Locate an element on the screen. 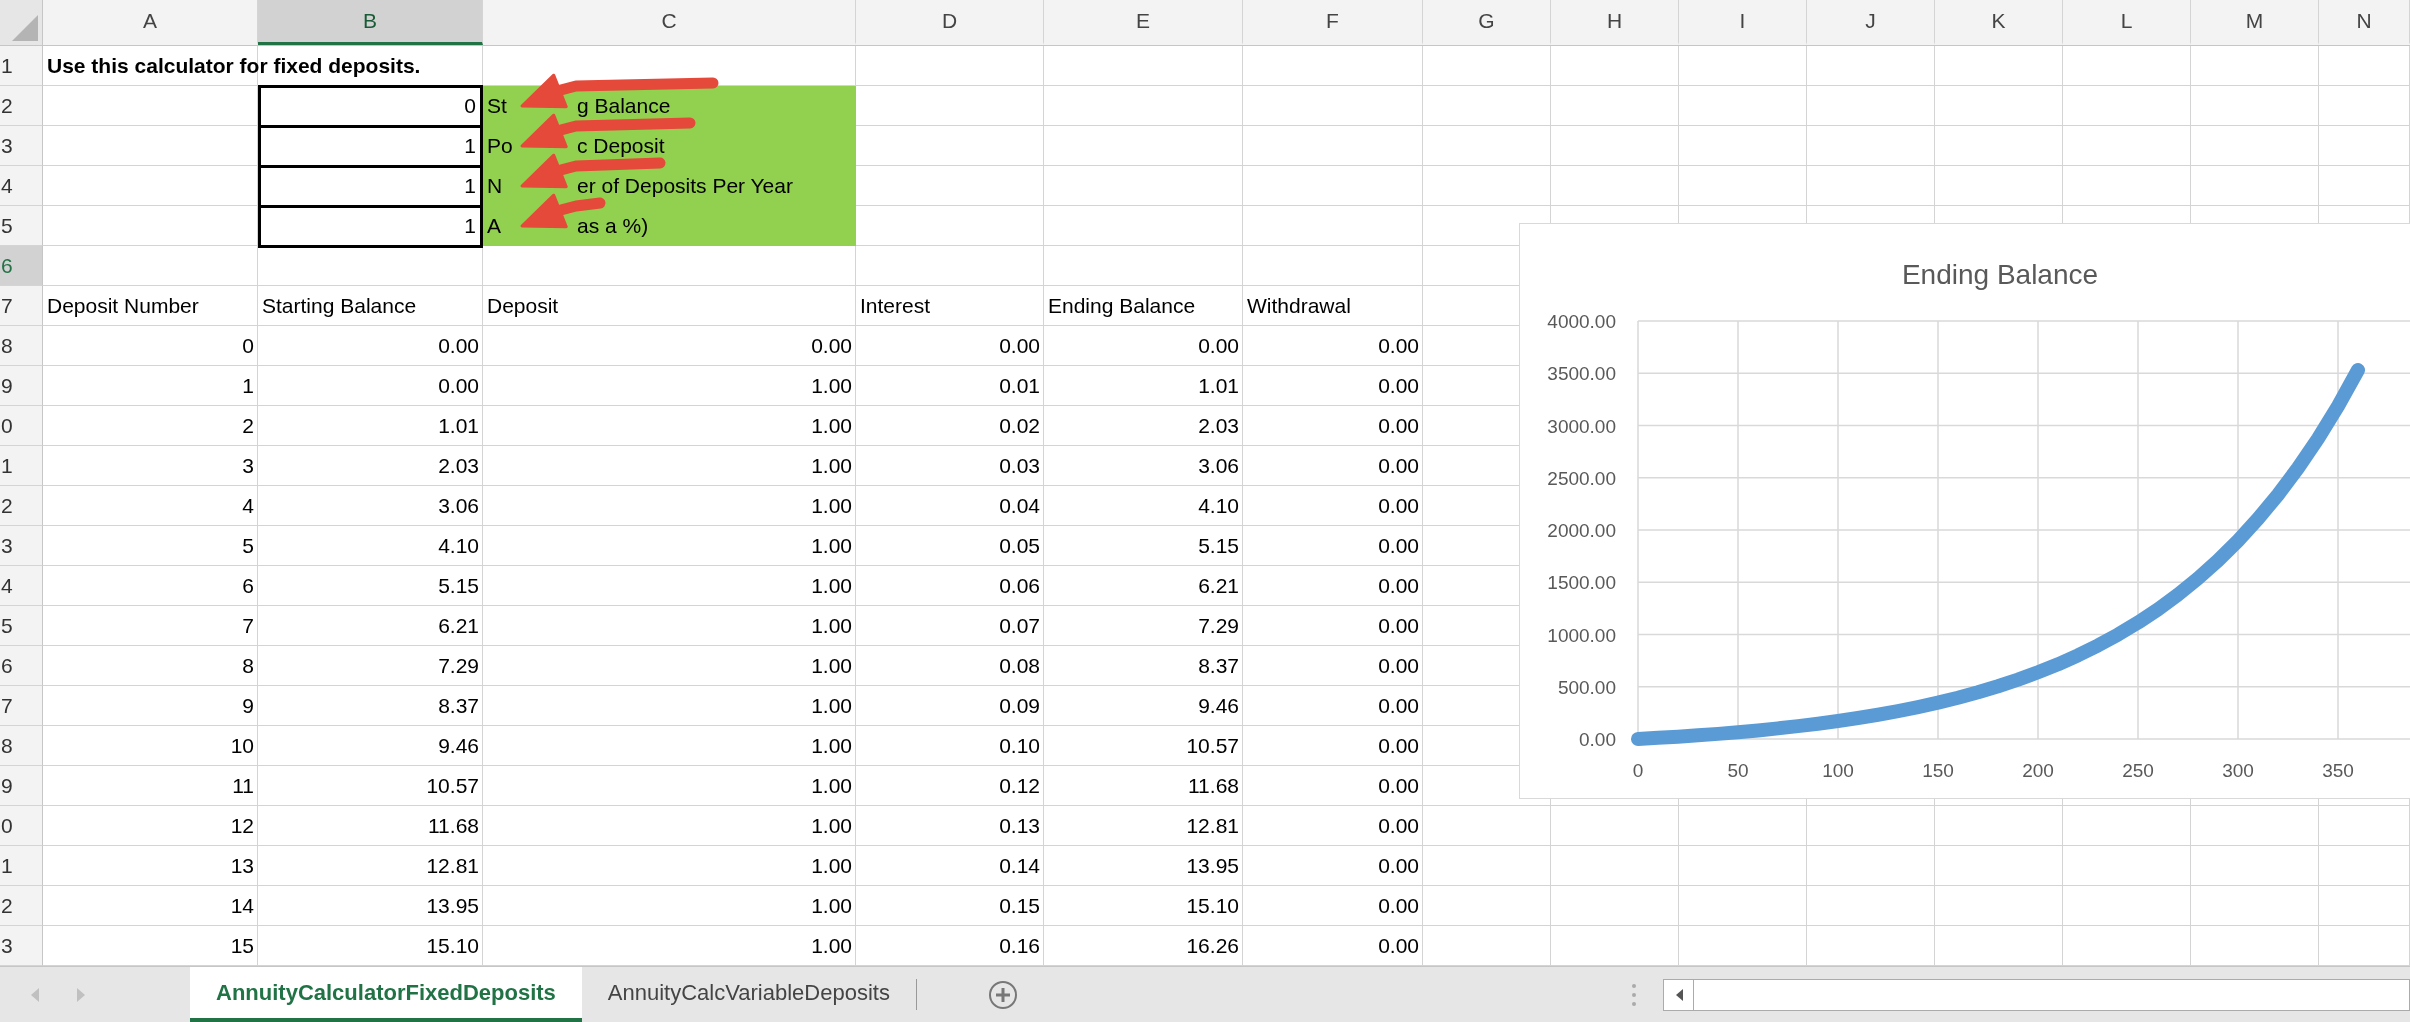 The image size is (2410, 1022). column-header: A is located at coordinates (150, 22).